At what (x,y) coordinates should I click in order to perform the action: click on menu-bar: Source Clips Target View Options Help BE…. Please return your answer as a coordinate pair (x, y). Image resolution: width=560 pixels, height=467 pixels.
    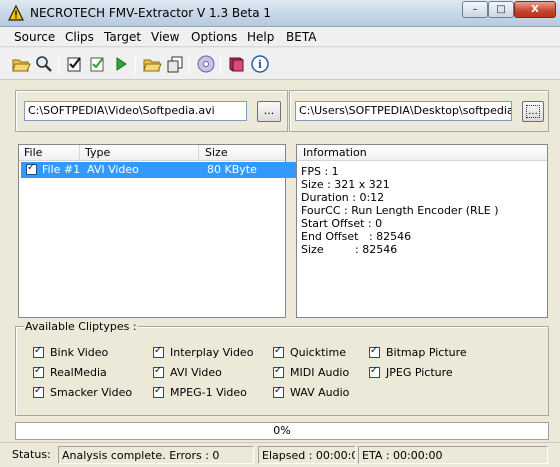
    Looking at the image, I should click on (280, 37).